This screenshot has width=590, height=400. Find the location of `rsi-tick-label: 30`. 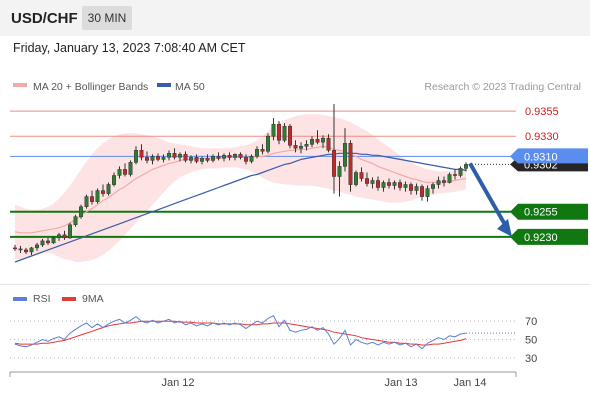

rsi-tick-label: 30 is located at coordinates (531, 359).